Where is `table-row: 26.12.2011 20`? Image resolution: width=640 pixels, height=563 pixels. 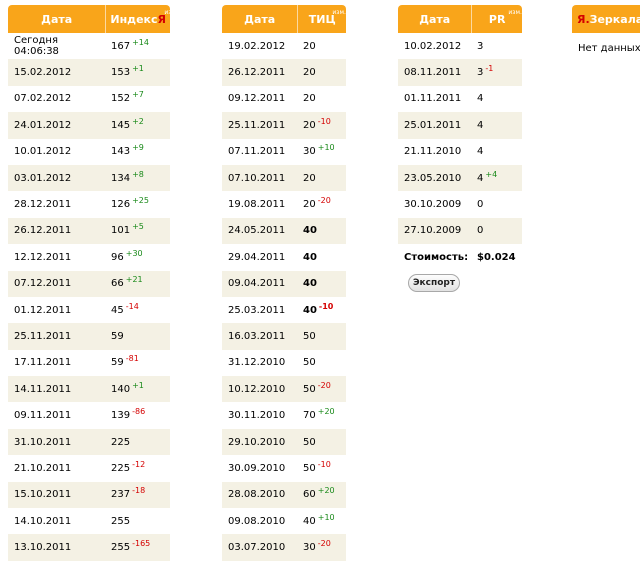
table-row: 26.12.2011 20 is located at coordinates (284, 72).